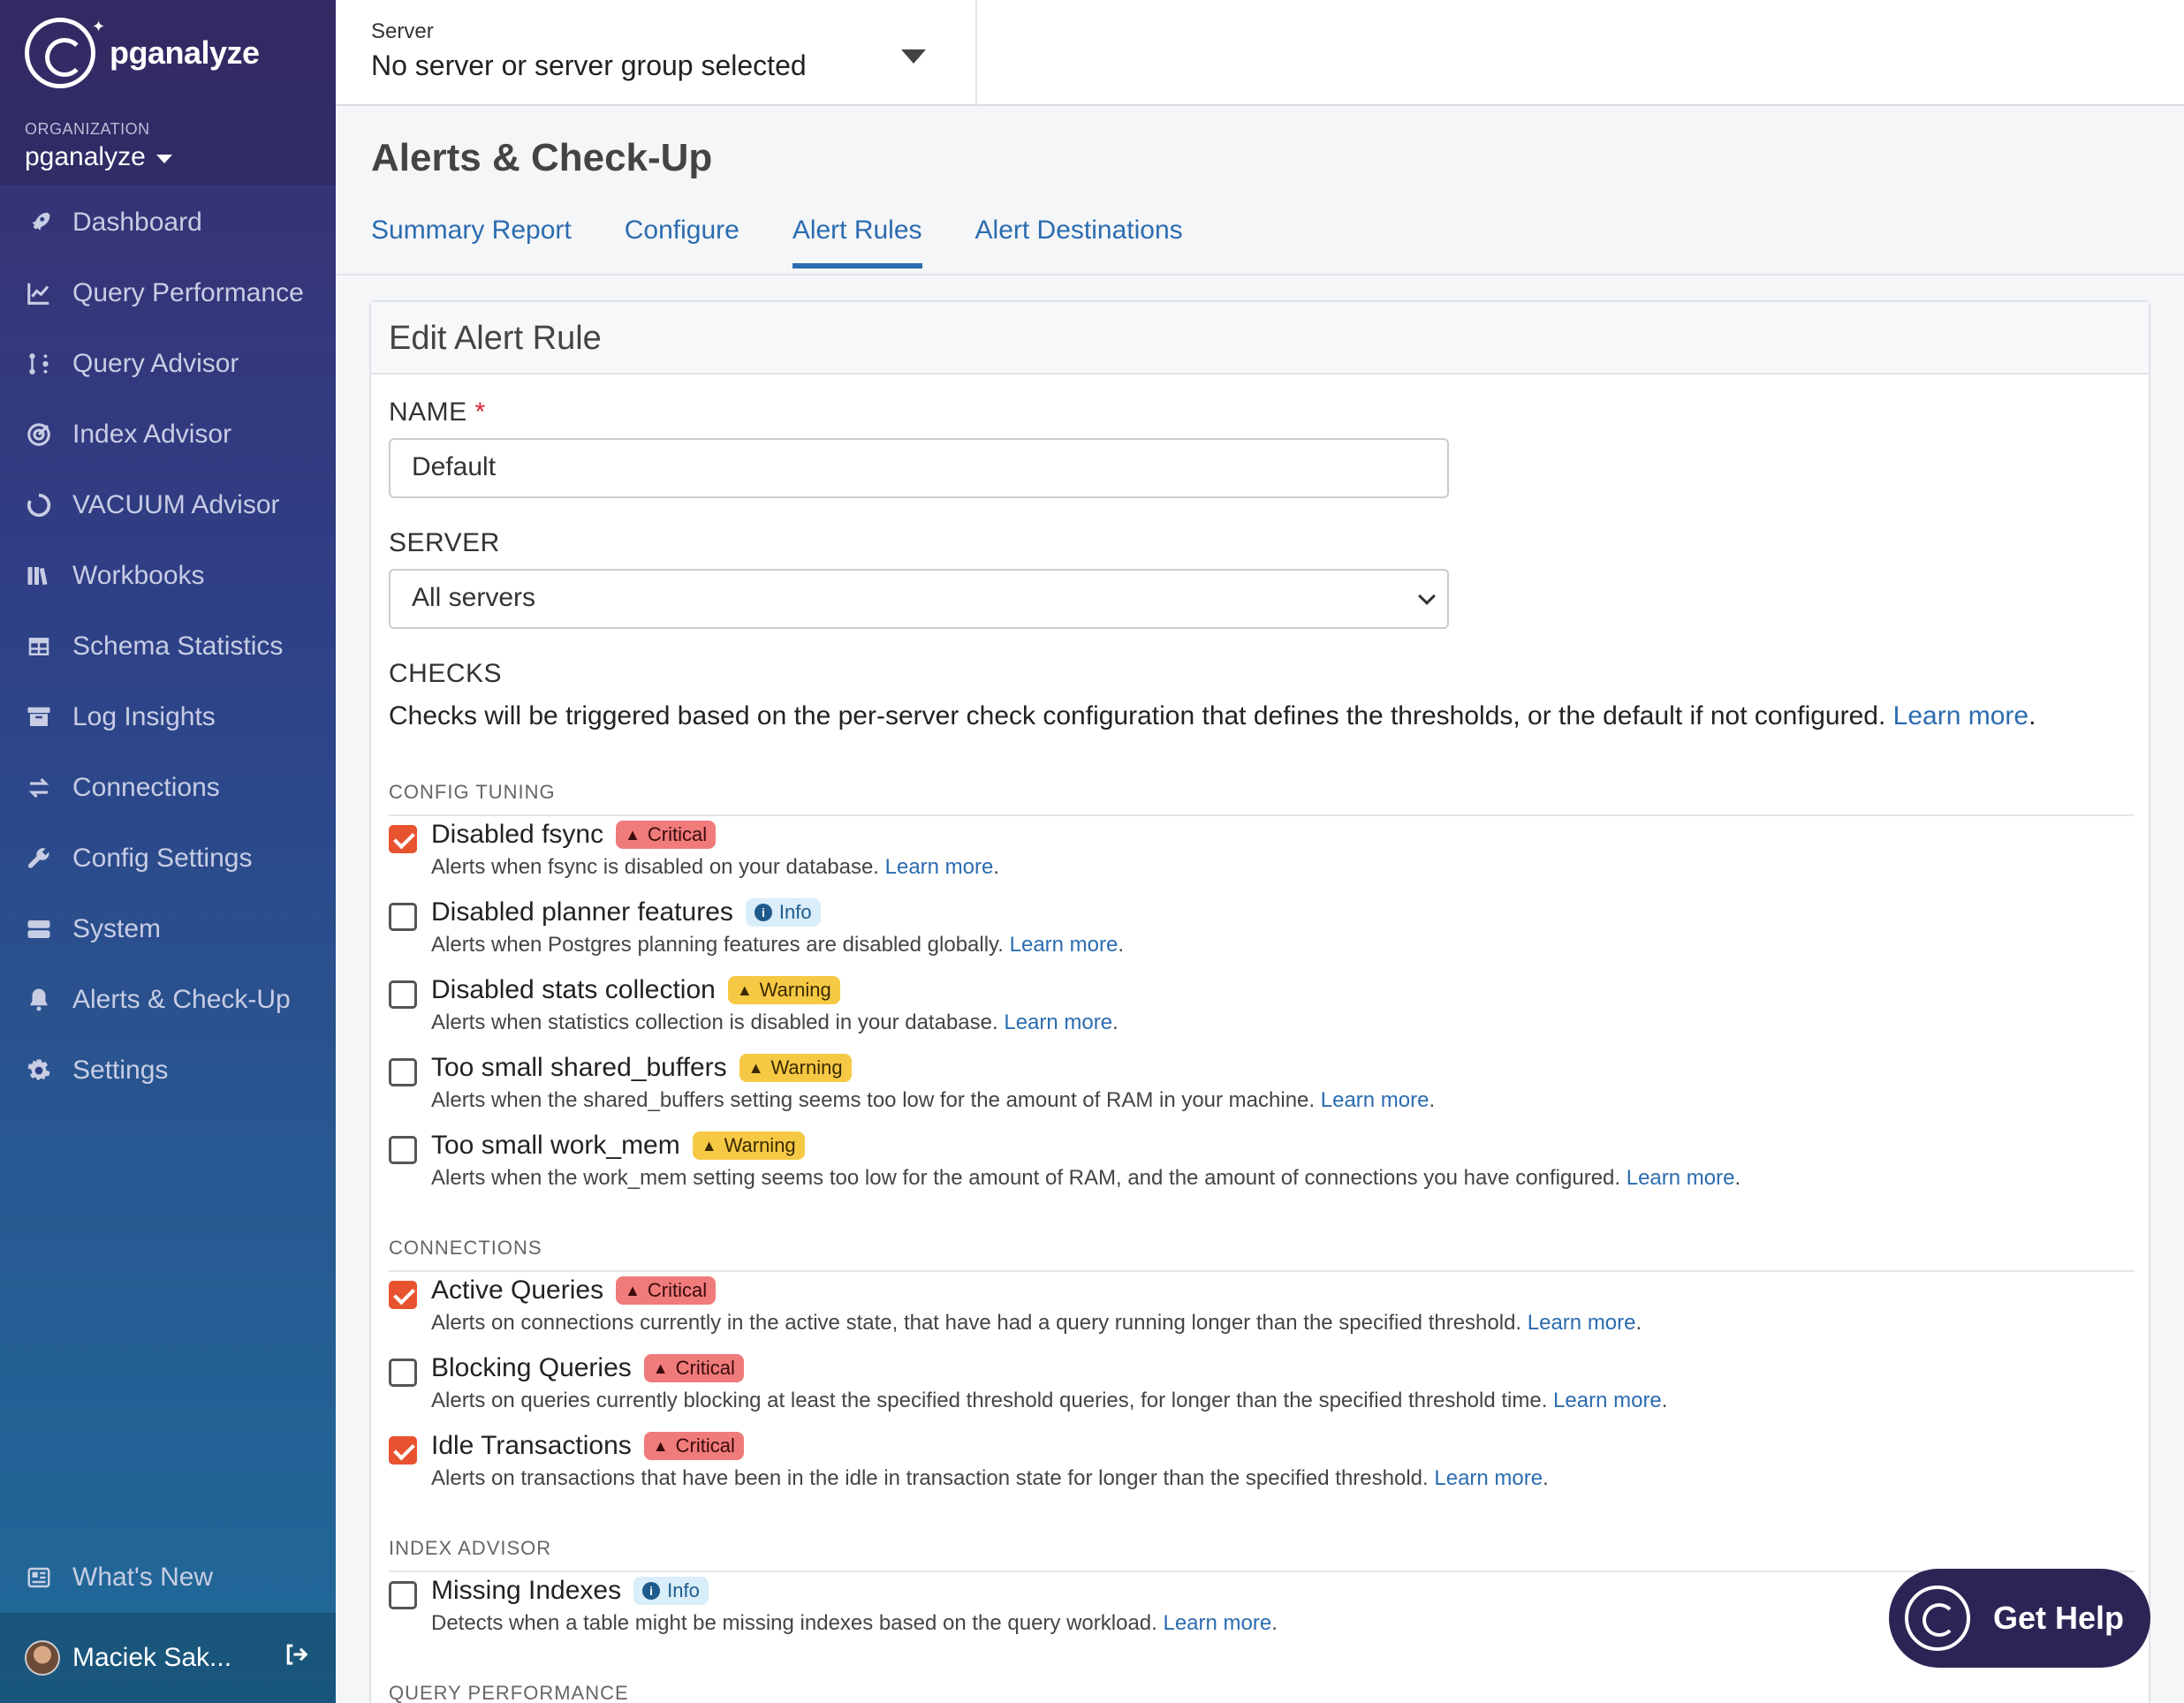  What do you see at coordinates (795, 990) in the screenshot?
I see `severity-label: Warning` at bounding box center [795, 990].